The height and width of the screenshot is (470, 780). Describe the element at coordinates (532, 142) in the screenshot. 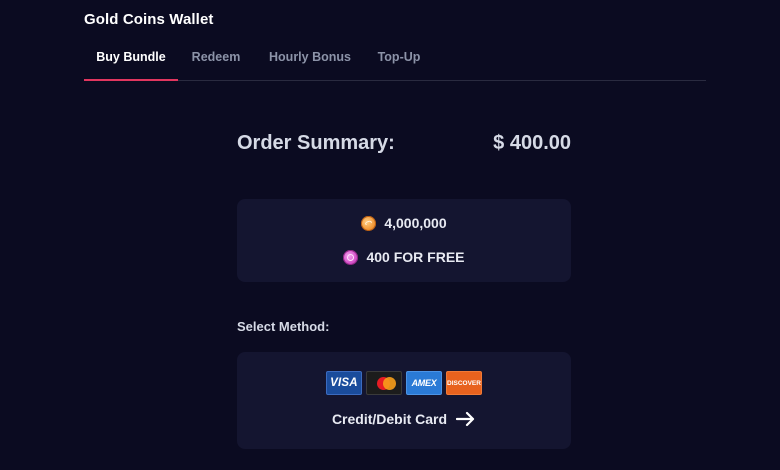

I see `order-total: $ 400.00` at that location.